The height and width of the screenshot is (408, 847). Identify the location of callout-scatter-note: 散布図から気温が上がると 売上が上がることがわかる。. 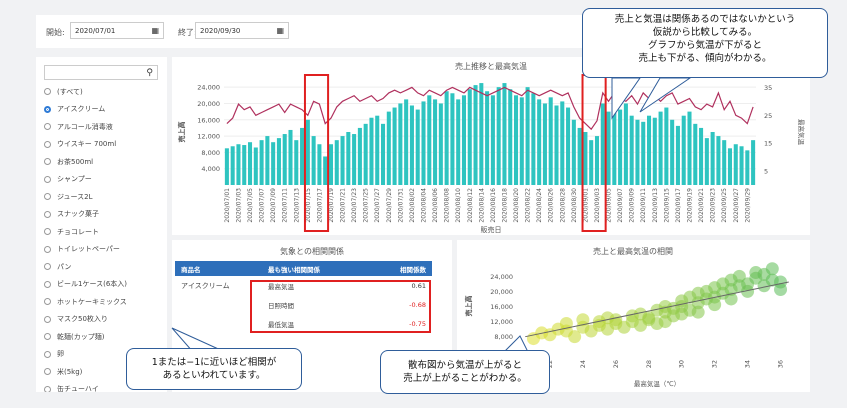
(465, 372).